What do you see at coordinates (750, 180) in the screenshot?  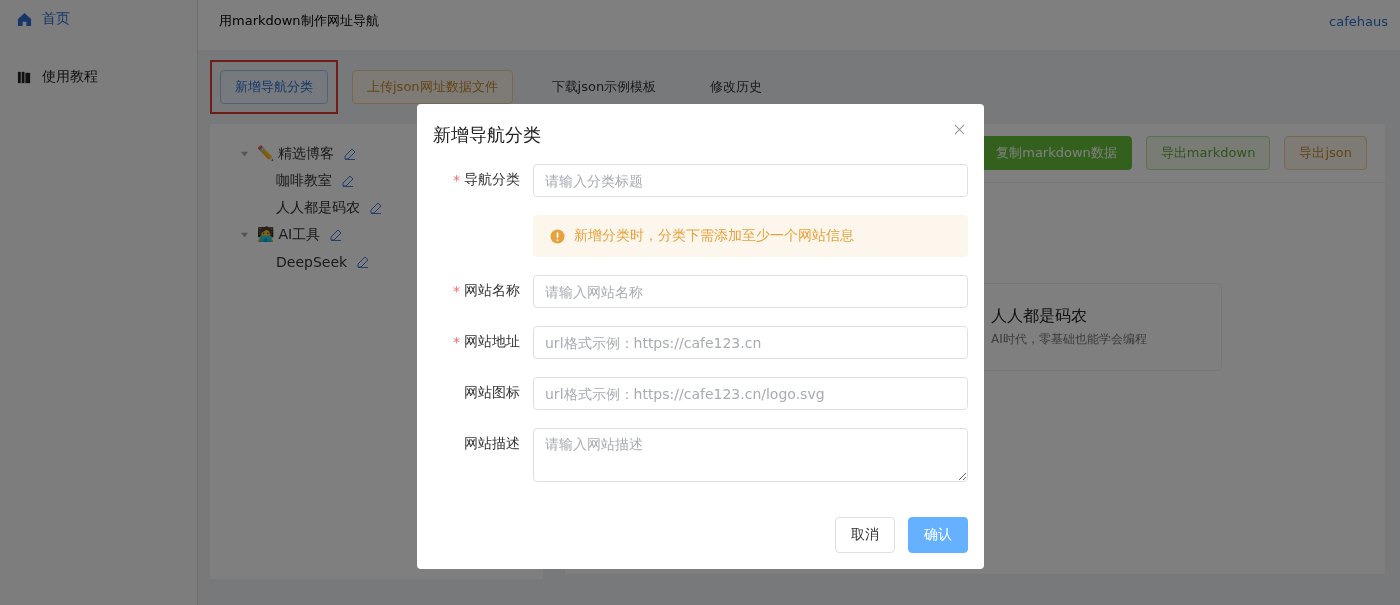 I see `input-field: 请输入分类标题` at bounding box center [750, 180].